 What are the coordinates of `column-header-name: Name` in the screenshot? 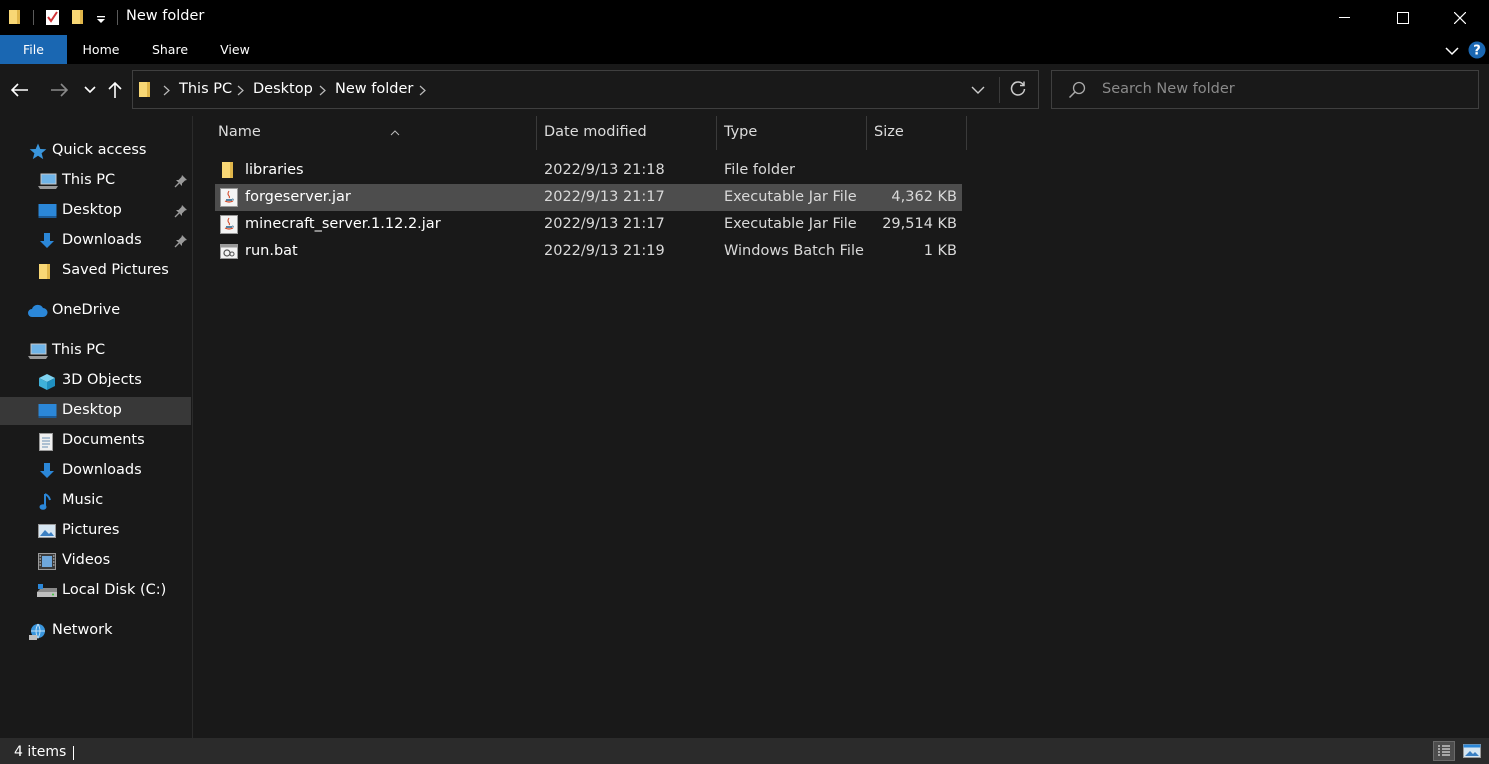 It's located at (376, 133).